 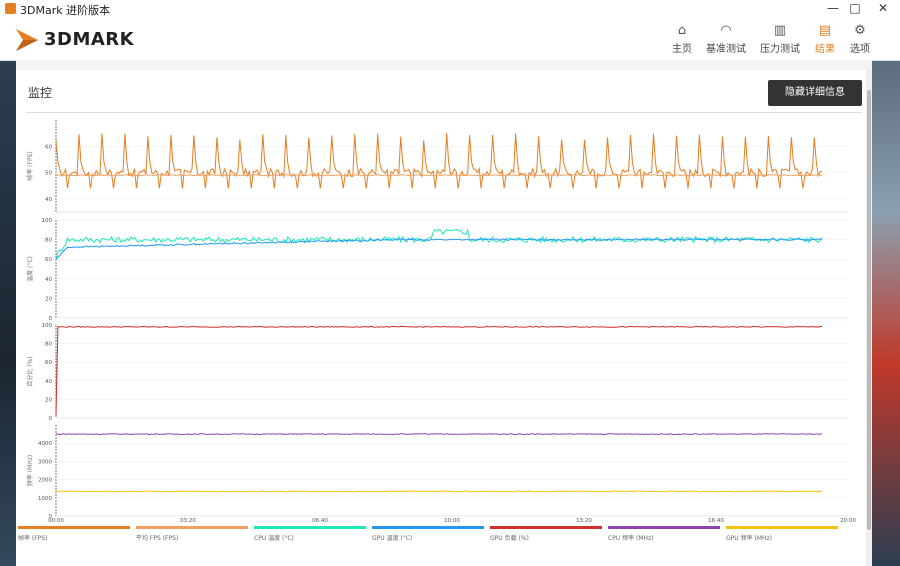 I want to click on y-tick-label: 50, so click(x=48, y=174).